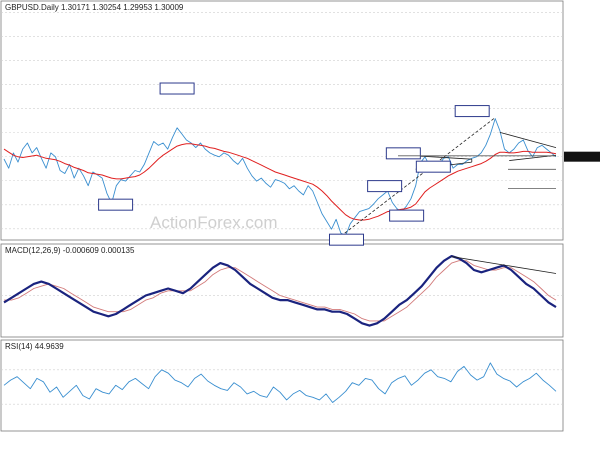  I want to click on macd-header: MACD(12,26,9) -0.000609 0.000135, so click(70, 250).